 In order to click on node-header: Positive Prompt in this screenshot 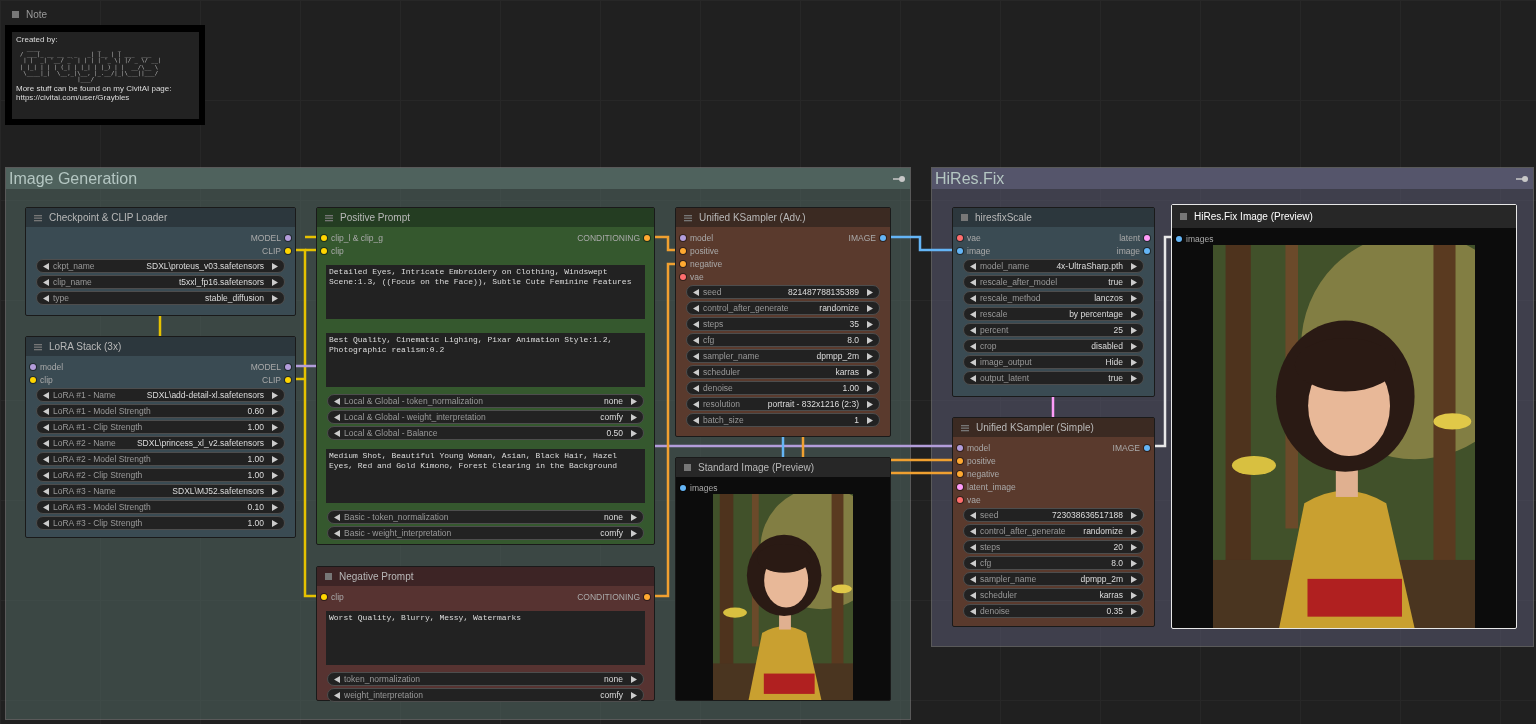, I will do `click(485, 217)`.